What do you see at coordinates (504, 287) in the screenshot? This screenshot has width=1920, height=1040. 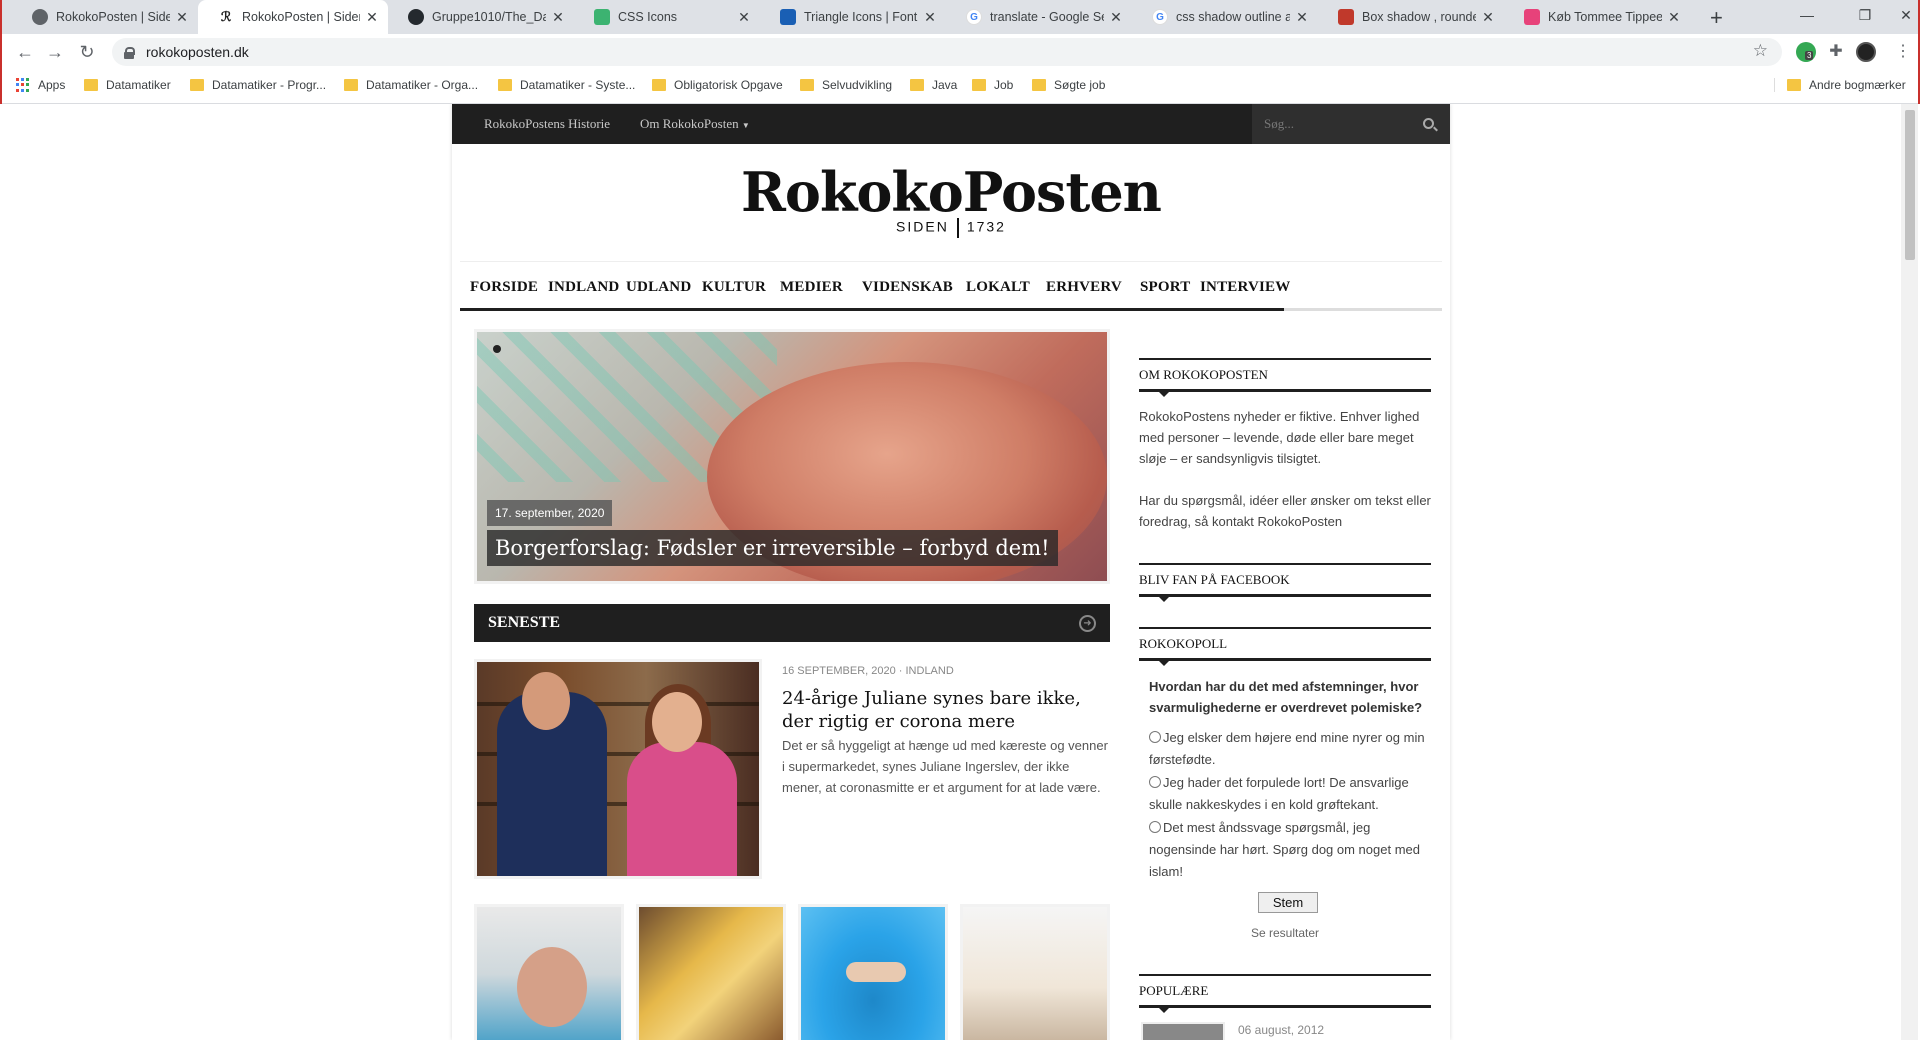 I see `nav-forside: FORSIDE` at bounding box center [504, 287].